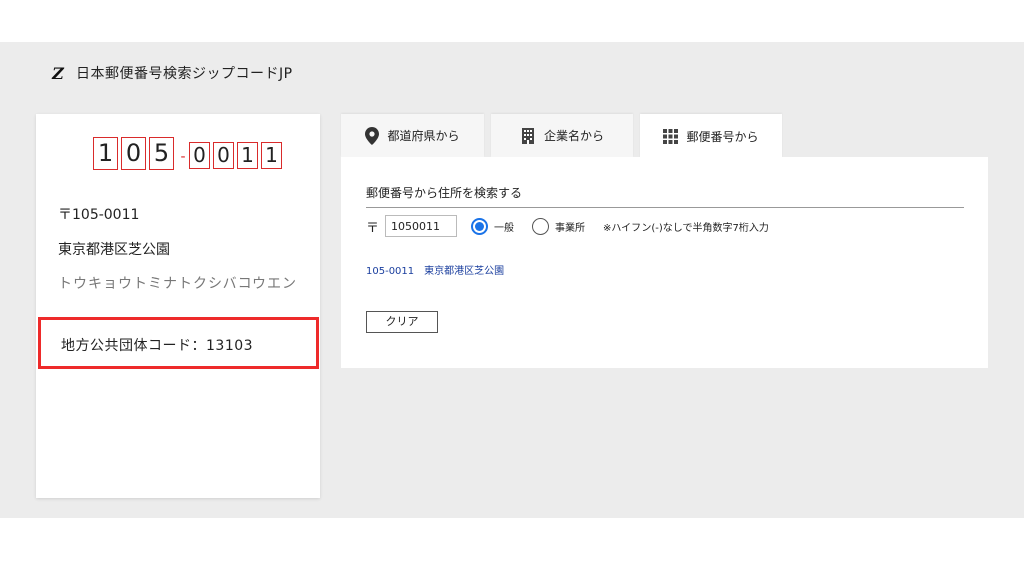 The width and height of the screenshot is (1024, 561). I want to click on radio-general-label: 一般, so click(504, 226).